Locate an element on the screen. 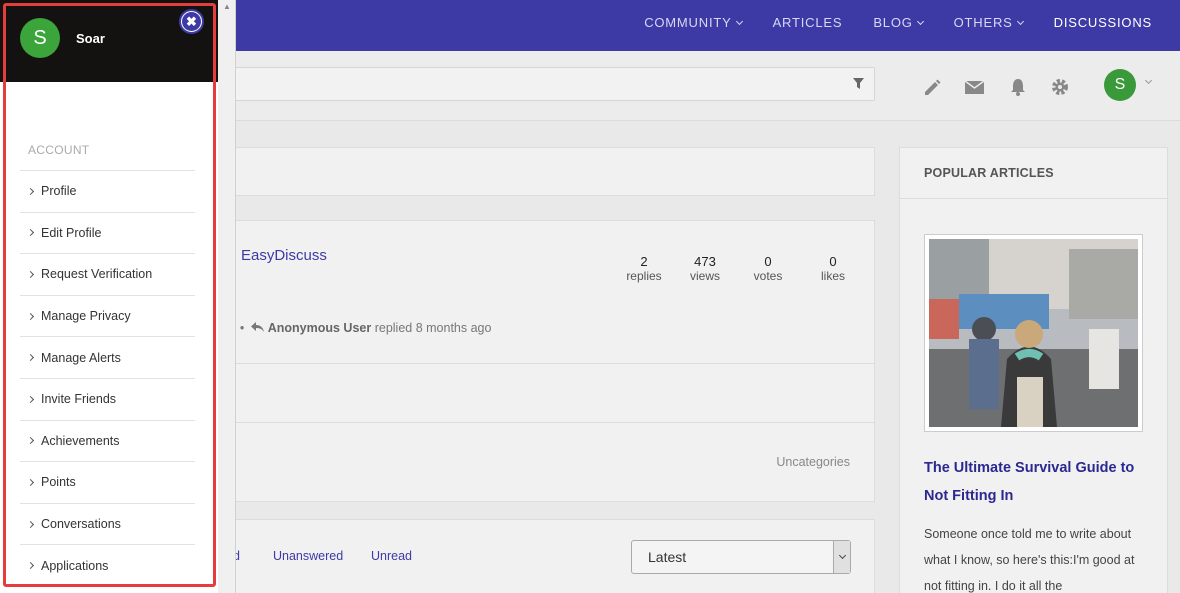 The width and height of the screenshot is (1180, 593). nav-blog: BLOG is located at coordinates (898, 22).